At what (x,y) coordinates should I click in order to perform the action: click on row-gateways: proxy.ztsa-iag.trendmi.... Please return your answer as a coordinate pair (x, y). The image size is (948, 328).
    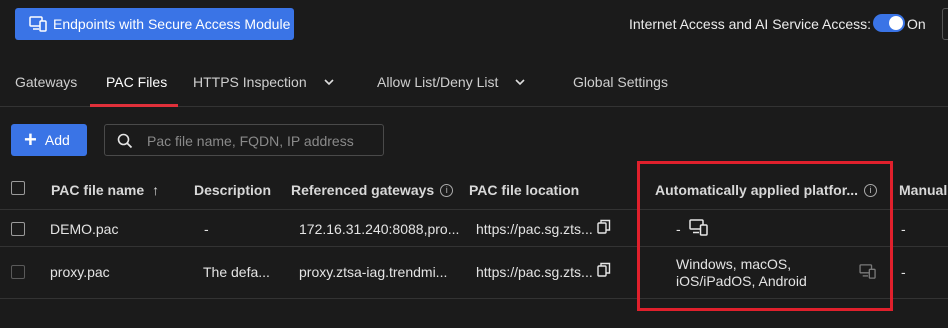
    Looking at the image, I should click on (373, 272).